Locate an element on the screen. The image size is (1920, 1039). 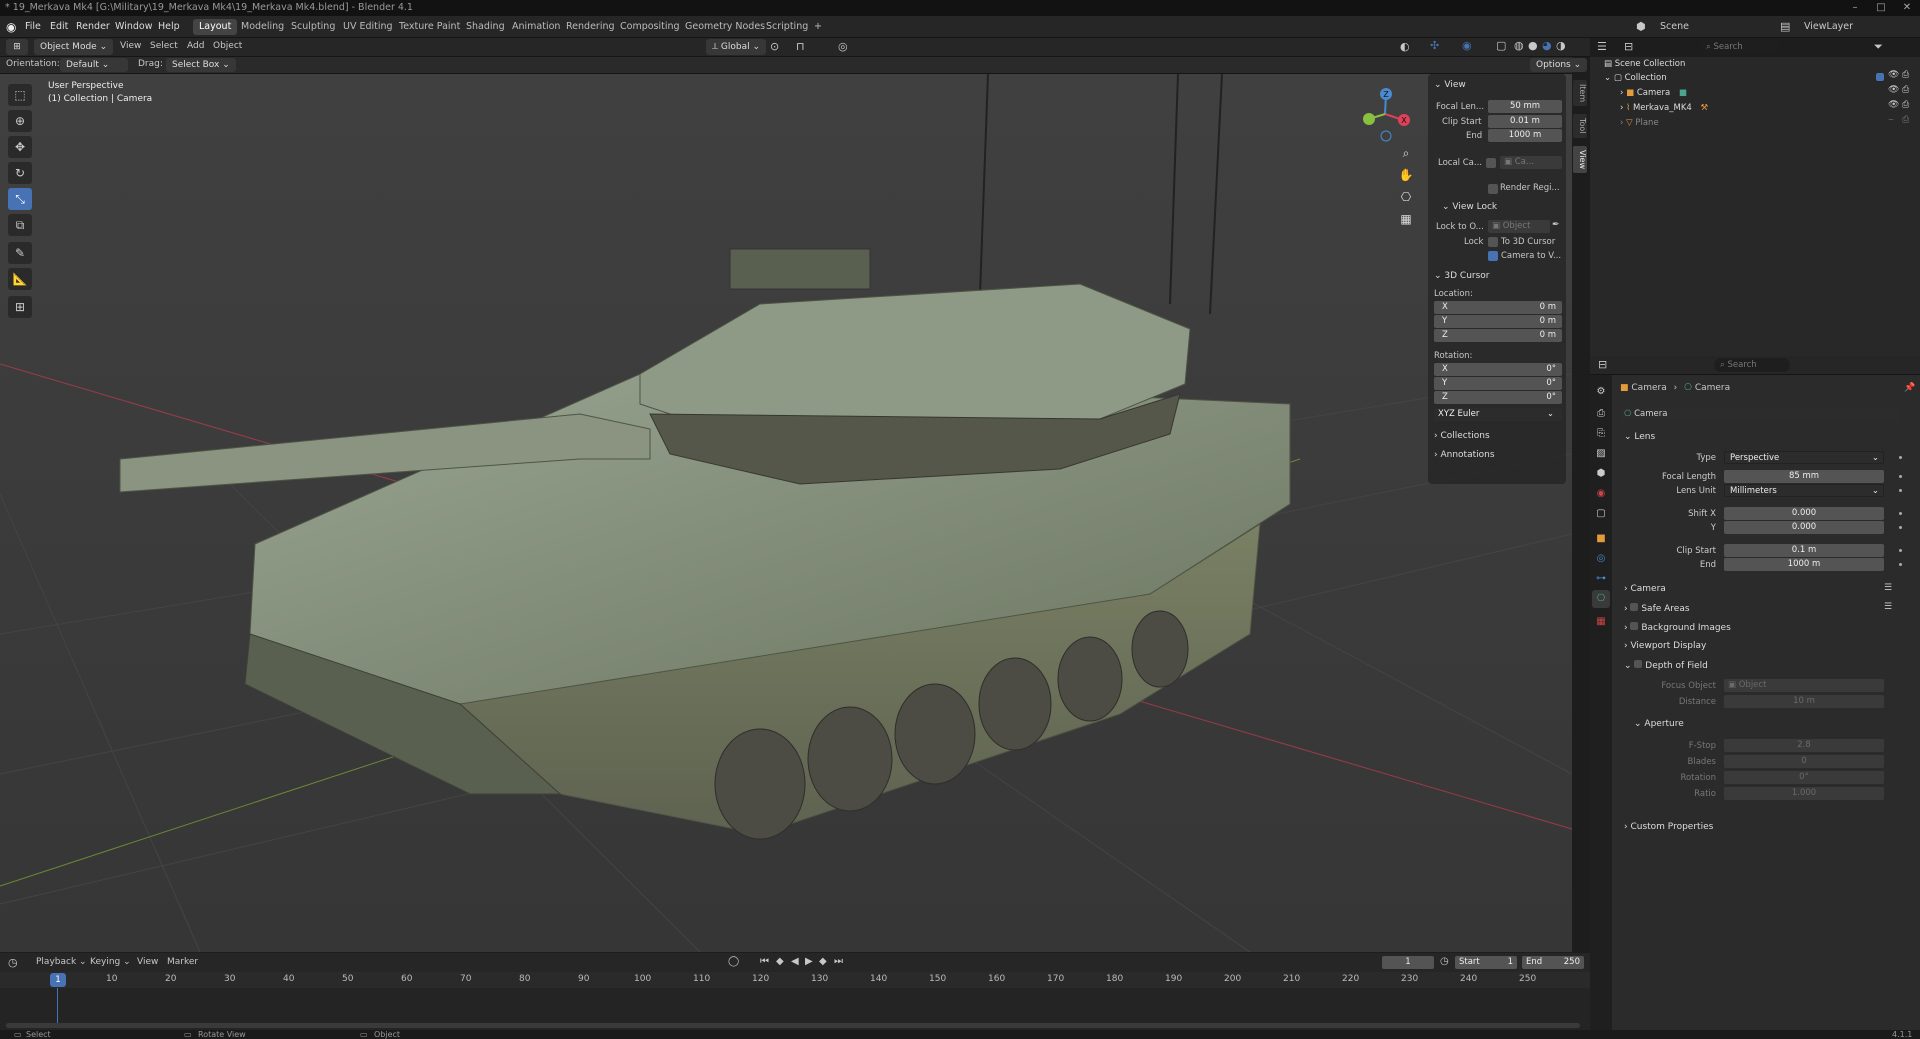
jump-end-icon: ⏭ is located at coordinates (838, 961).